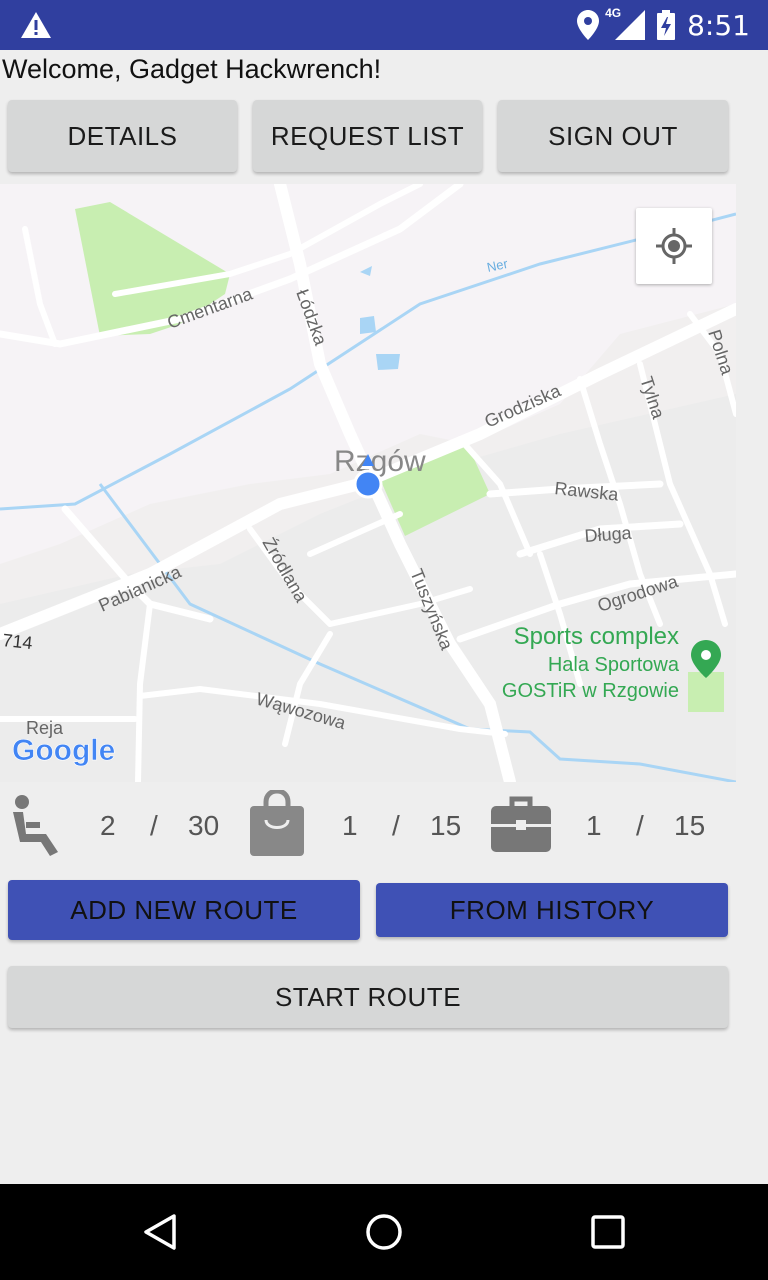  I want to click on bags-used: 1, so click(350, 825).